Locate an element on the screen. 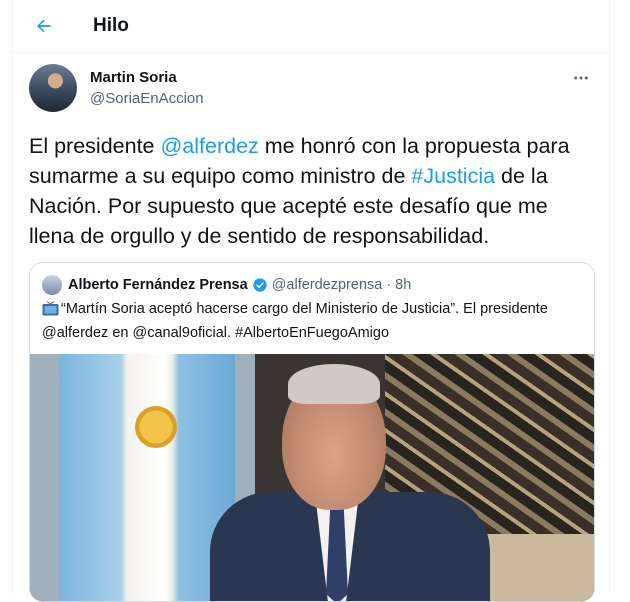 This screenshot has width=630, height=602. mention-link: @alferdez is located at coordinates (209, 146).